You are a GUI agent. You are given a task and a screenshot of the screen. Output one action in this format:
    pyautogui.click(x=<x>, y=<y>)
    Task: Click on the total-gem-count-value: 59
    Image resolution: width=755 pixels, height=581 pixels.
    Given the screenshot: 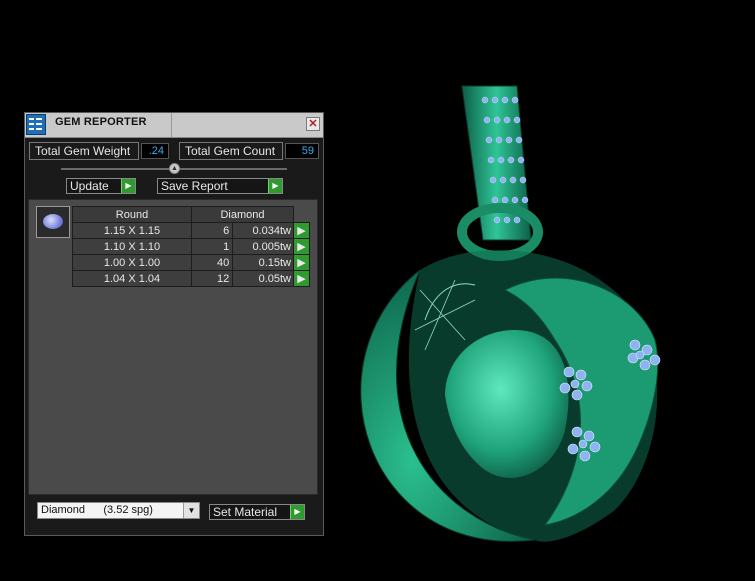 What is the action you would take?
    pyautogui.click(x=302, y=151)
    